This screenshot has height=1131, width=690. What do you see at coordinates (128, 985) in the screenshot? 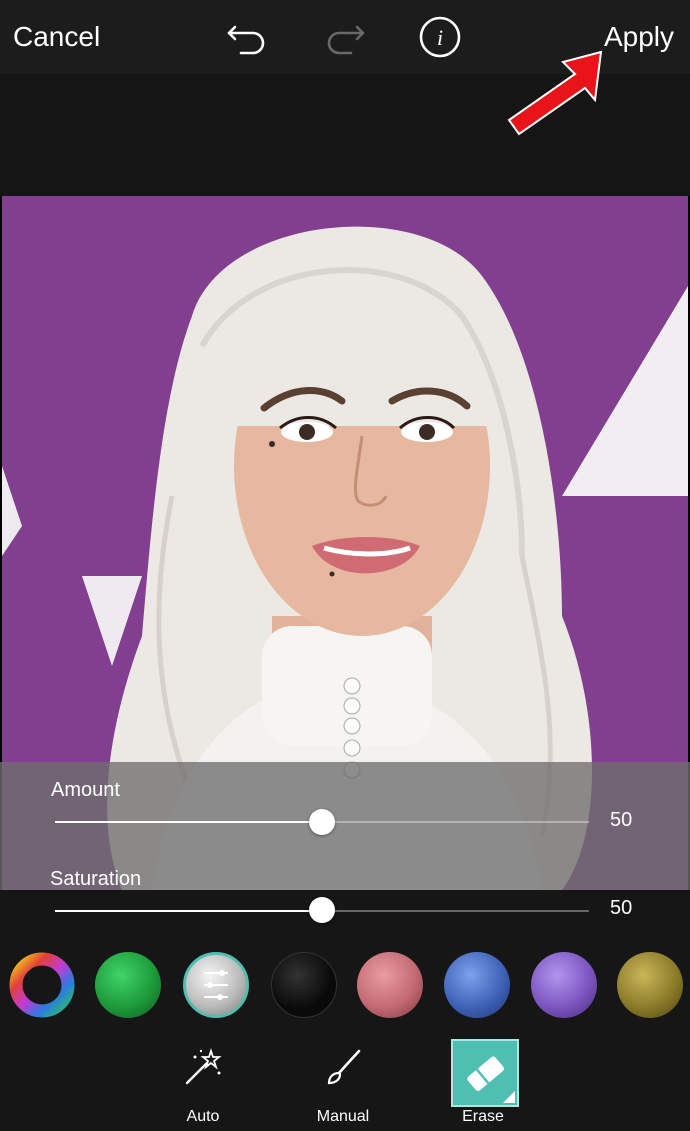
I see `green-swatch` at bounding box center [128, 985].